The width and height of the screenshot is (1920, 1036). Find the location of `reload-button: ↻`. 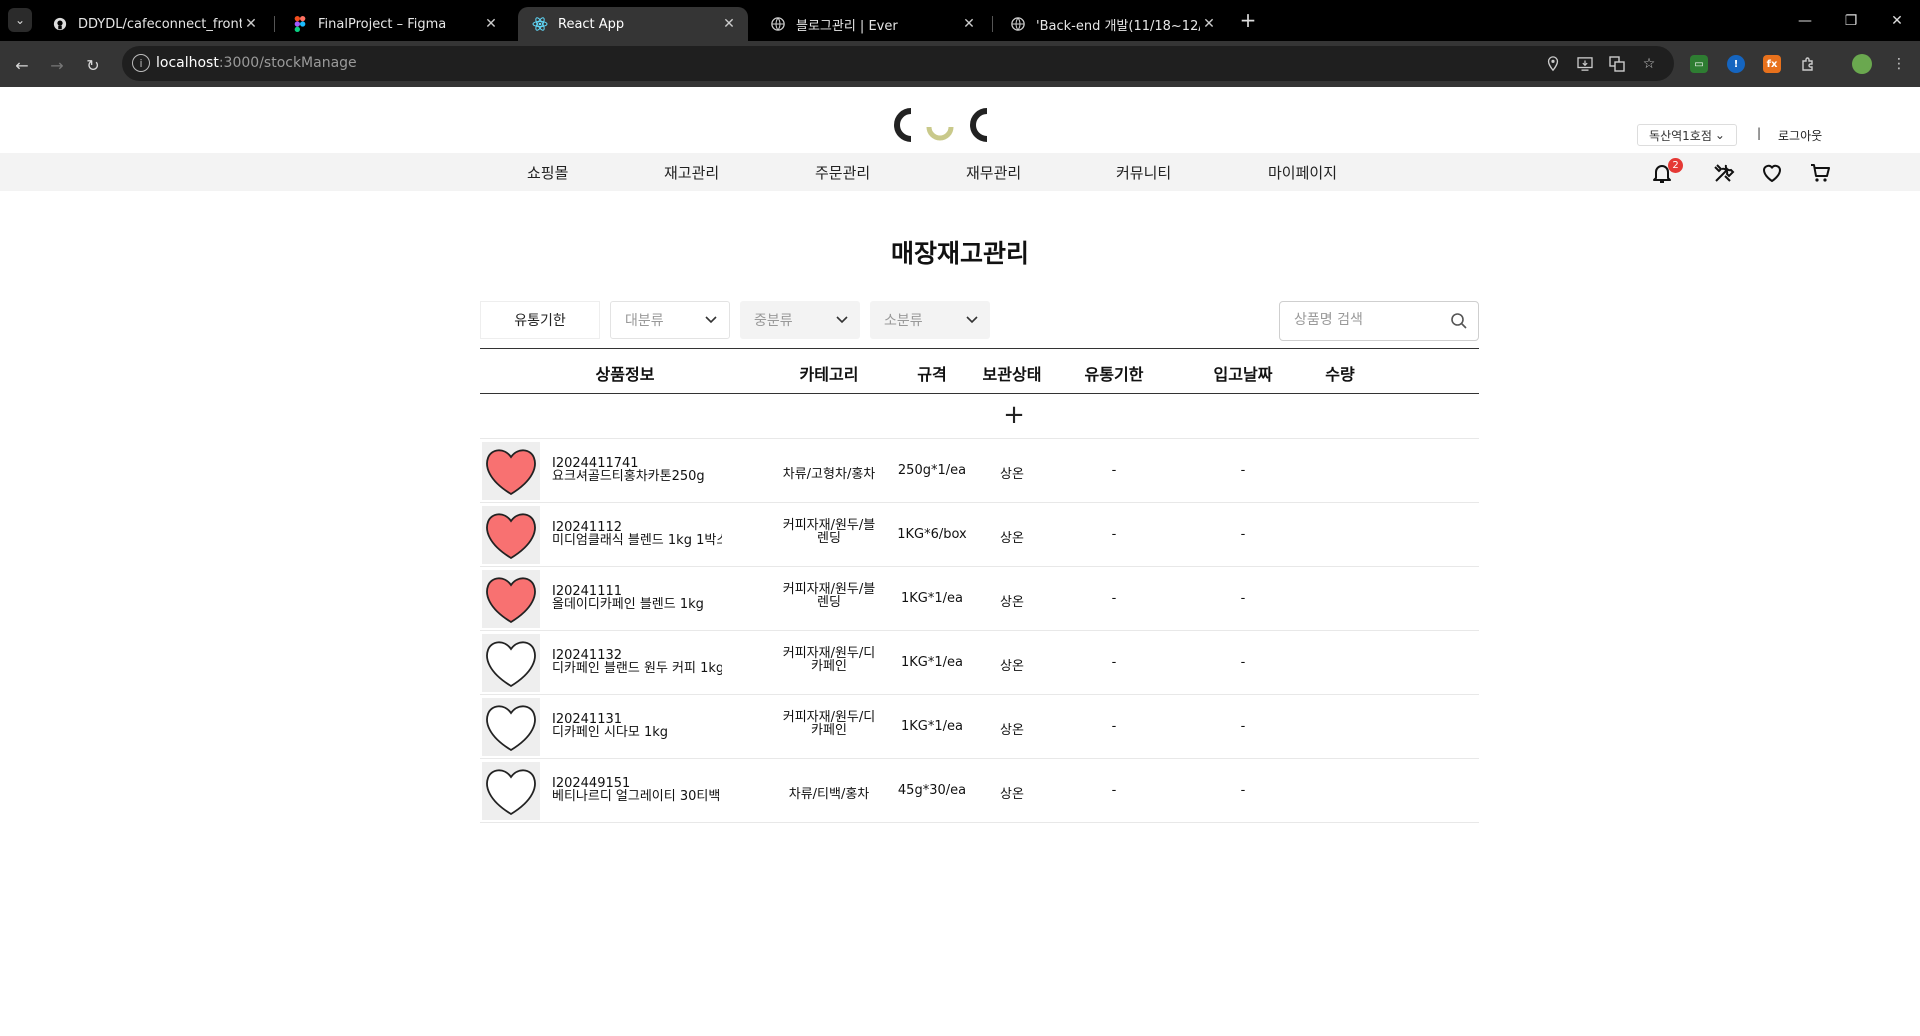

reload-button: ↻ is located at coordinates (93, 65).